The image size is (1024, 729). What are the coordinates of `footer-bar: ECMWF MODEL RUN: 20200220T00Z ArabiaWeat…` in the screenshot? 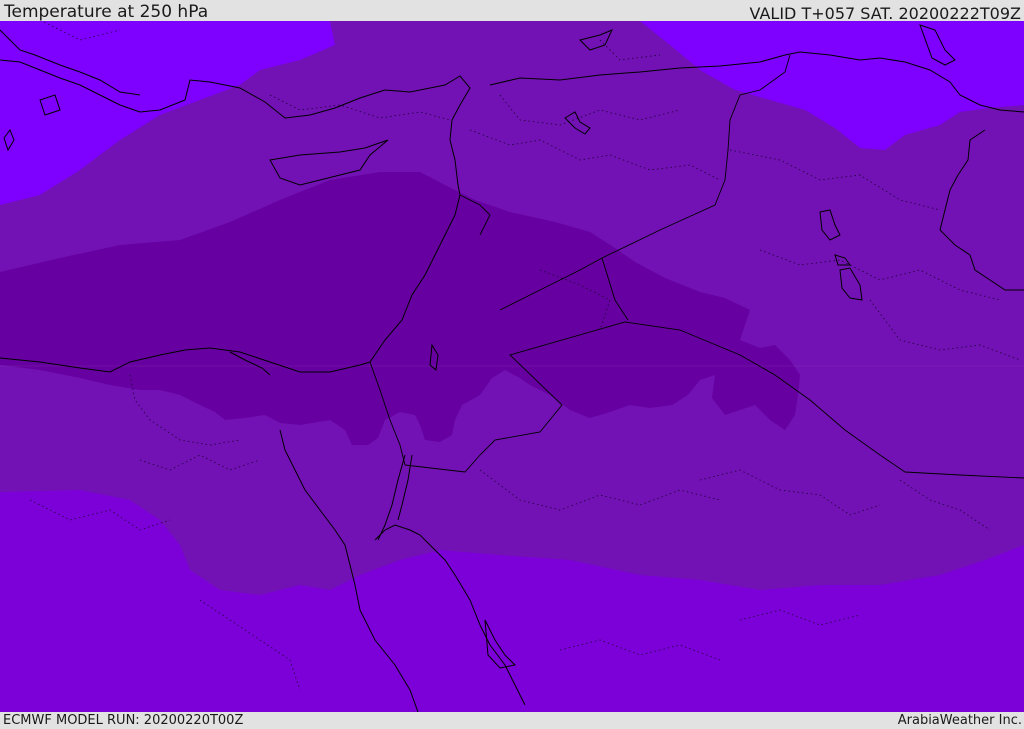 It's located at (512, 720).